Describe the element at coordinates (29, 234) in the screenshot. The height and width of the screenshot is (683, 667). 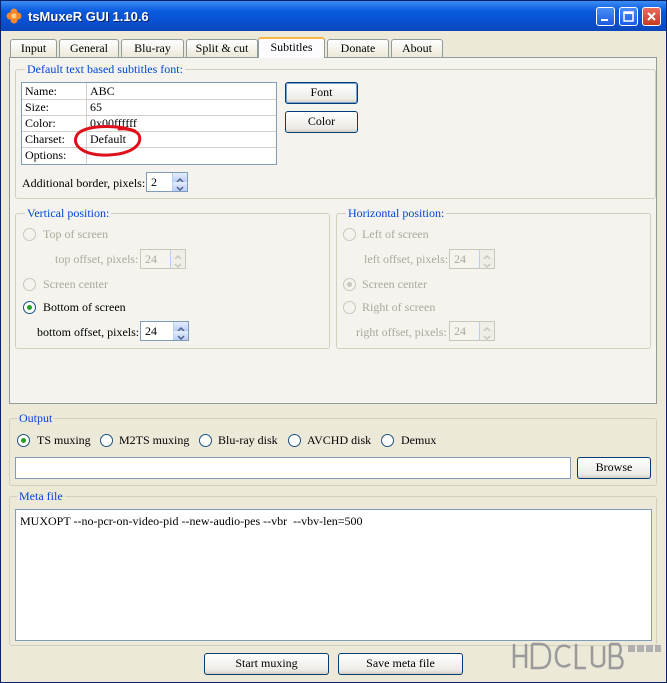
I see `radio-top-of-screen` at that location.